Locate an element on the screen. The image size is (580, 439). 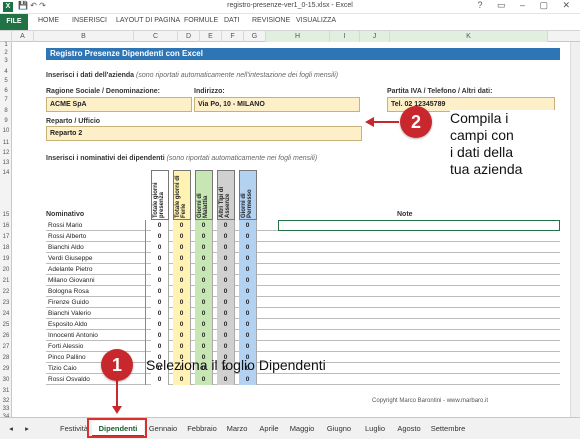
employee-name: Firenze Guido is located at coordinates (96, 302).